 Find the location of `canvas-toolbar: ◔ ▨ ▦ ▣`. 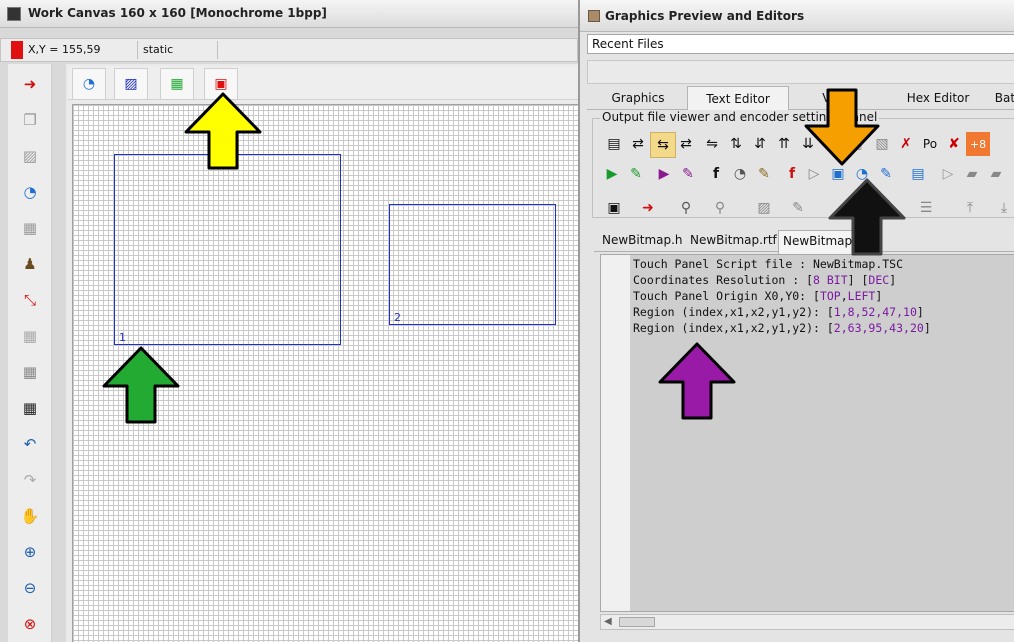

canvas-toolbar: ◔ ▨ ▦ ▣ is located at coordinates (323, 83).